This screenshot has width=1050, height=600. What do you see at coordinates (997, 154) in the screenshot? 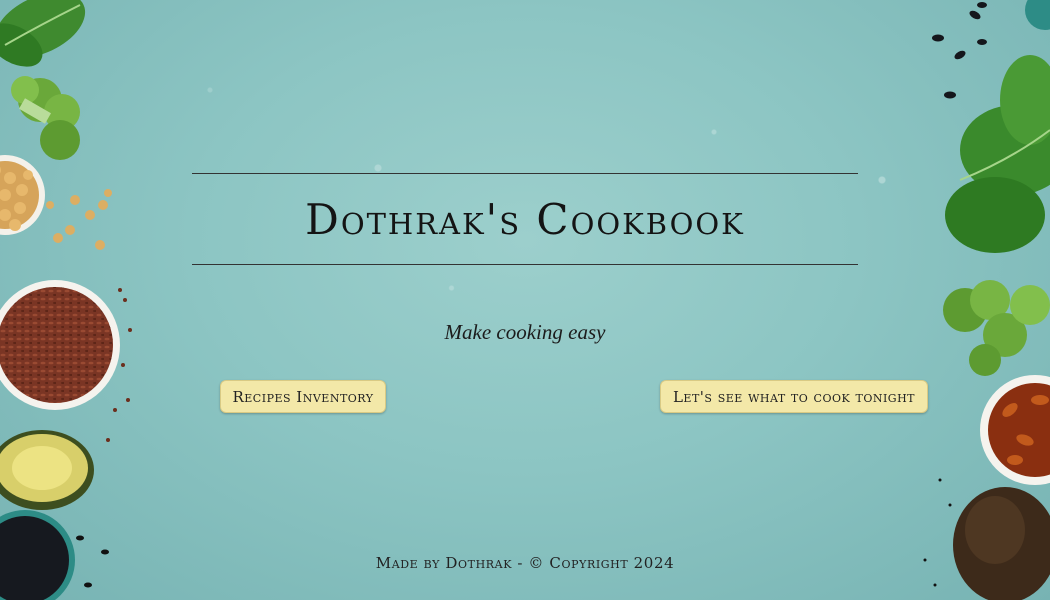
I see `spinach-leaves-right` at bounding box center [997, 154].